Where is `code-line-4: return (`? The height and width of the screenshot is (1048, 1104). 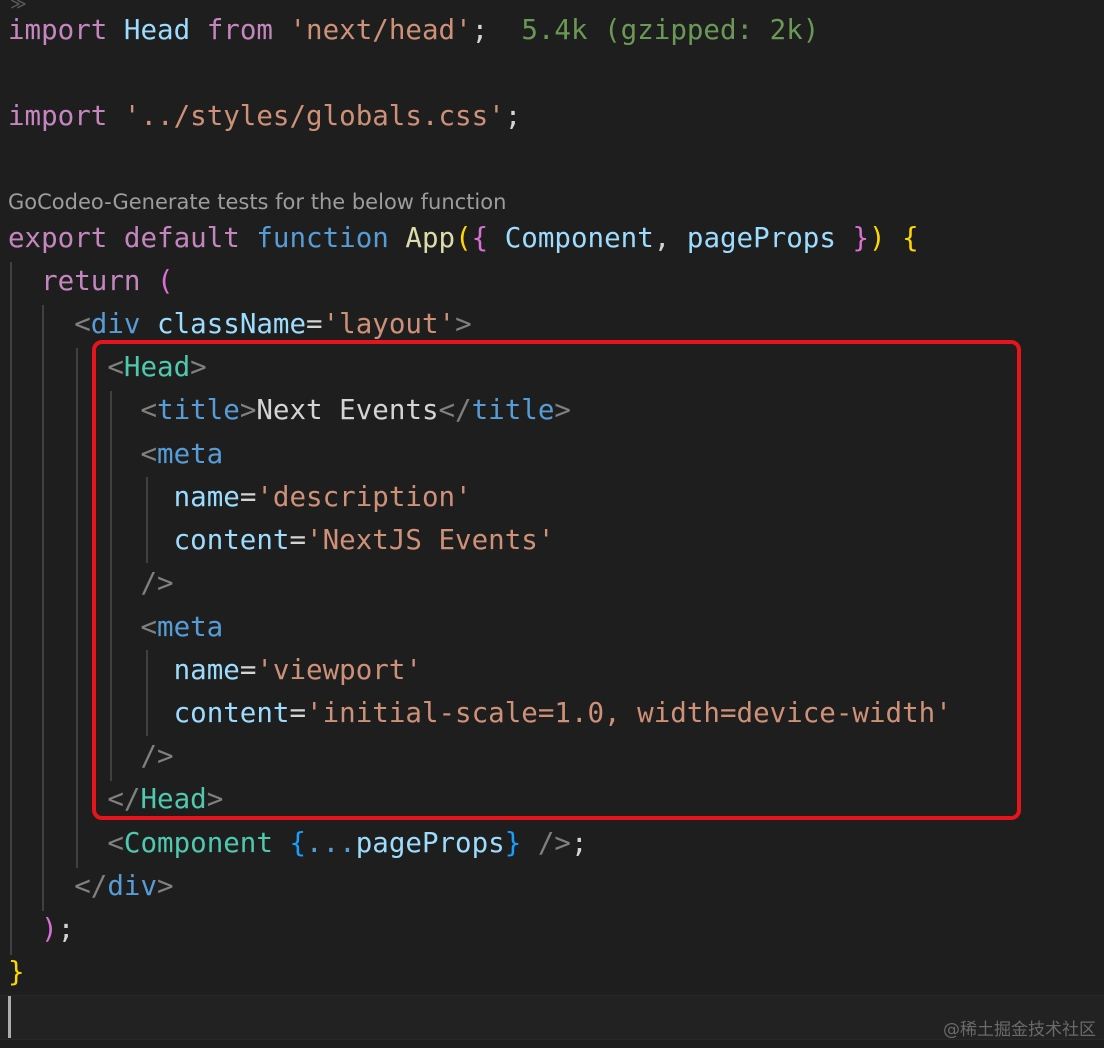 code-line-4: return ( is located at coordinates (91, 281).